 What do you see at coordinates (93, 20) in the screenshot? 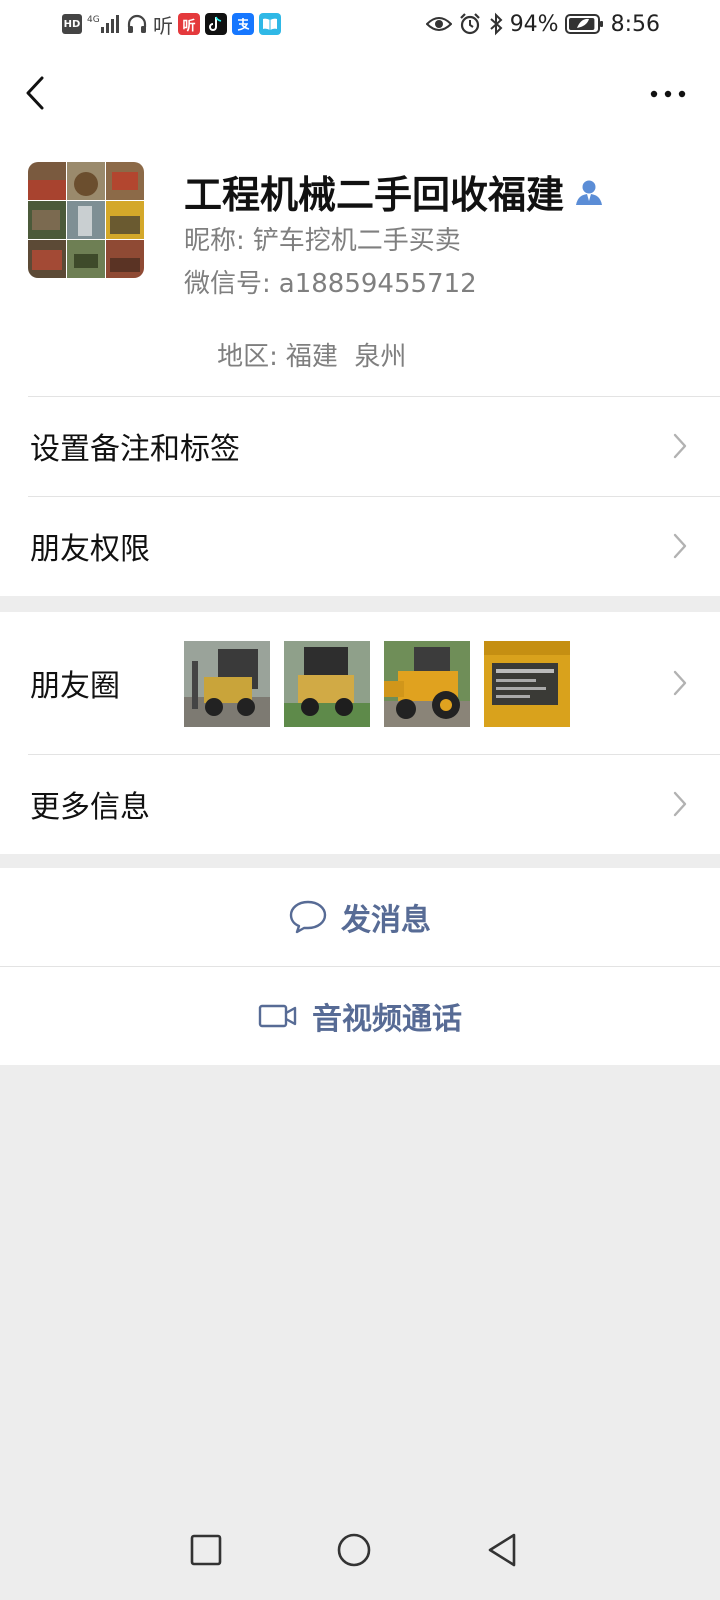
I see `svg-text: 4G` at bounding box center [93, 20].